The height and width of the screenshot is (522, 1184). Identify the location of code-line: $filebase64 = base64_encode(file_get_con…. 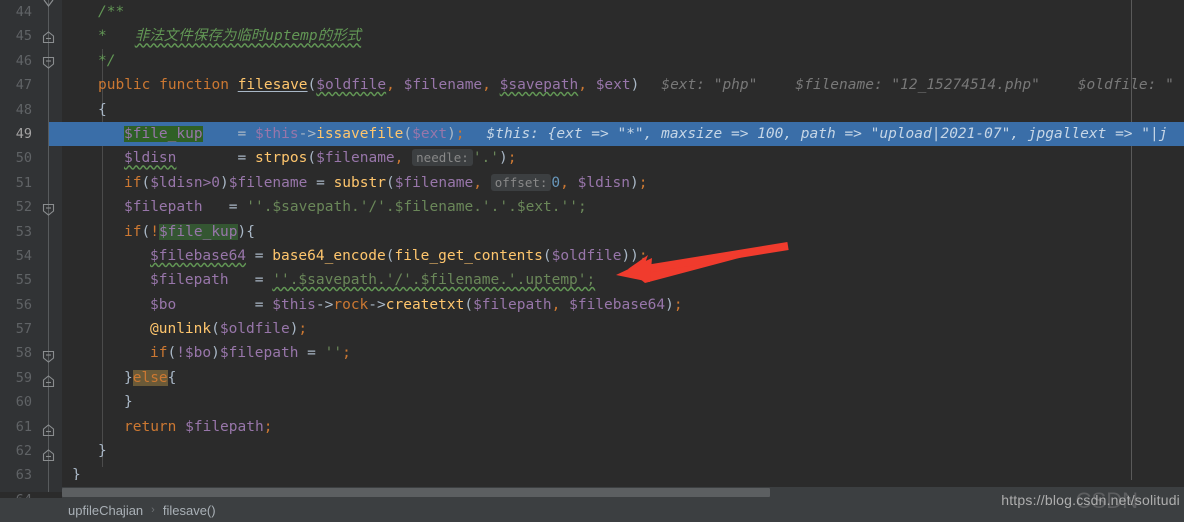
(623, 256).